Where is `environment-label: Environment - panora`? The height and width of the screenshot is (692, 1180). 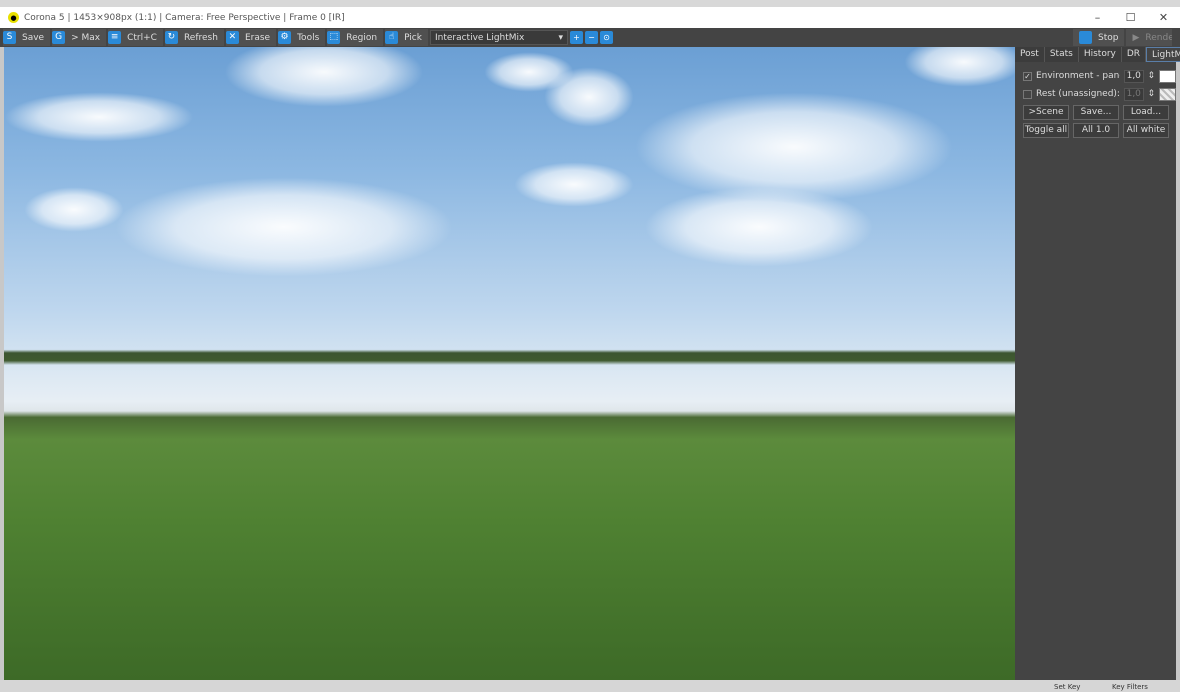 environment-label: Environment - panora is located at coordinates (1077, 76).